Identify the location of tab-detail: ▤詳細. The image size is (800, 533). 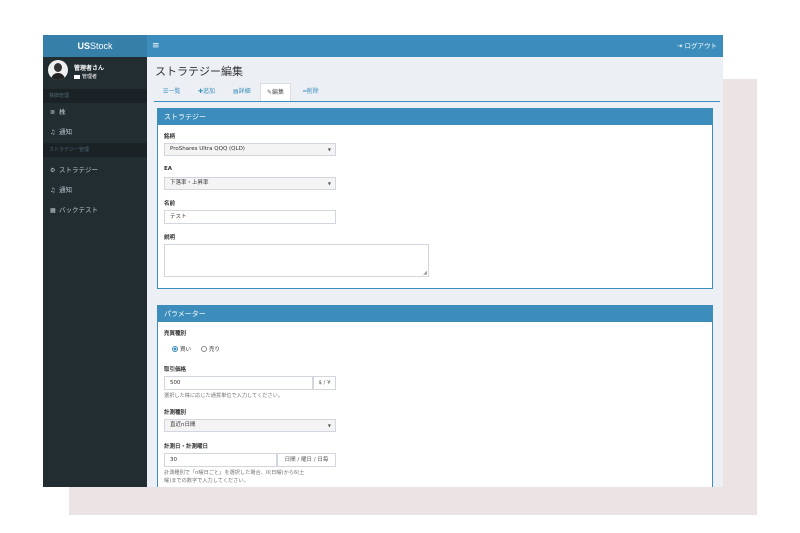
(242, 92).